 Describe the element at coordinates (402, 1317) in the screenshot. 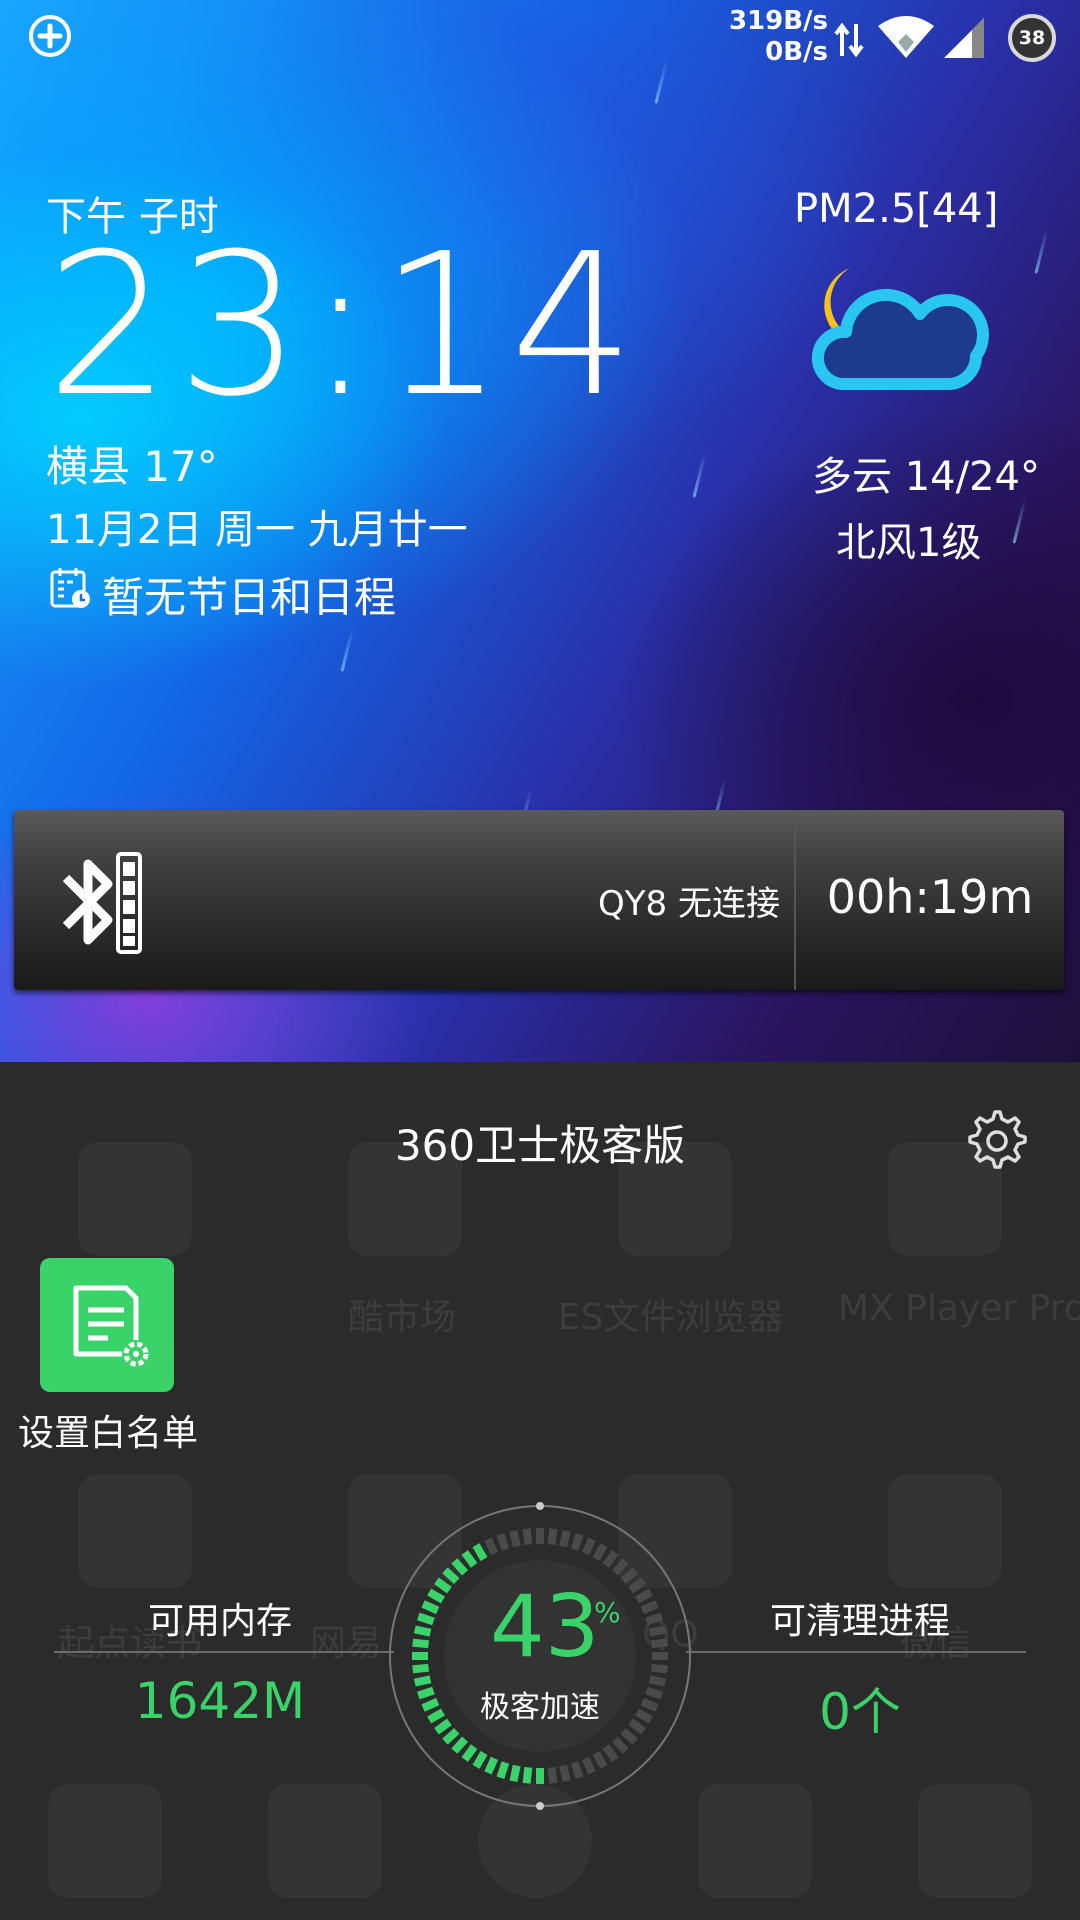

I see `background-app-label: 酷市场` at that location.